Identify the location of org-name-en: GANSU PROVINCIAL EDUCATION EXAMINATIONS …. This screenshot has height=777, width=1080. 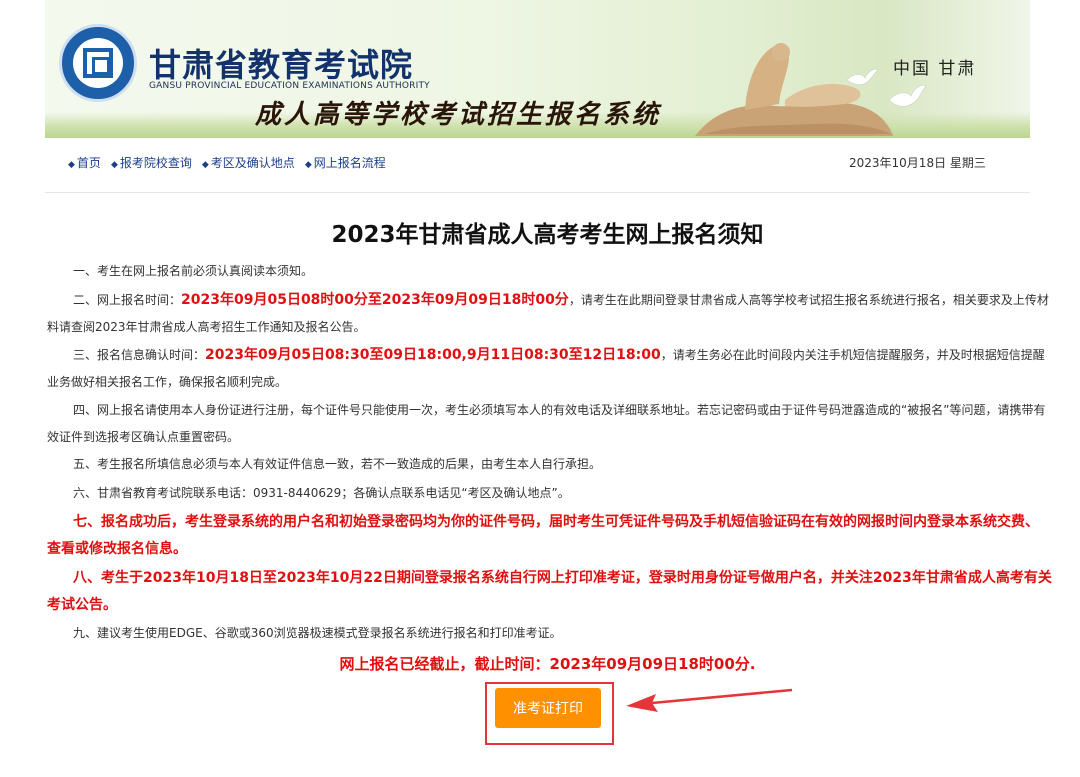
(289, 86).